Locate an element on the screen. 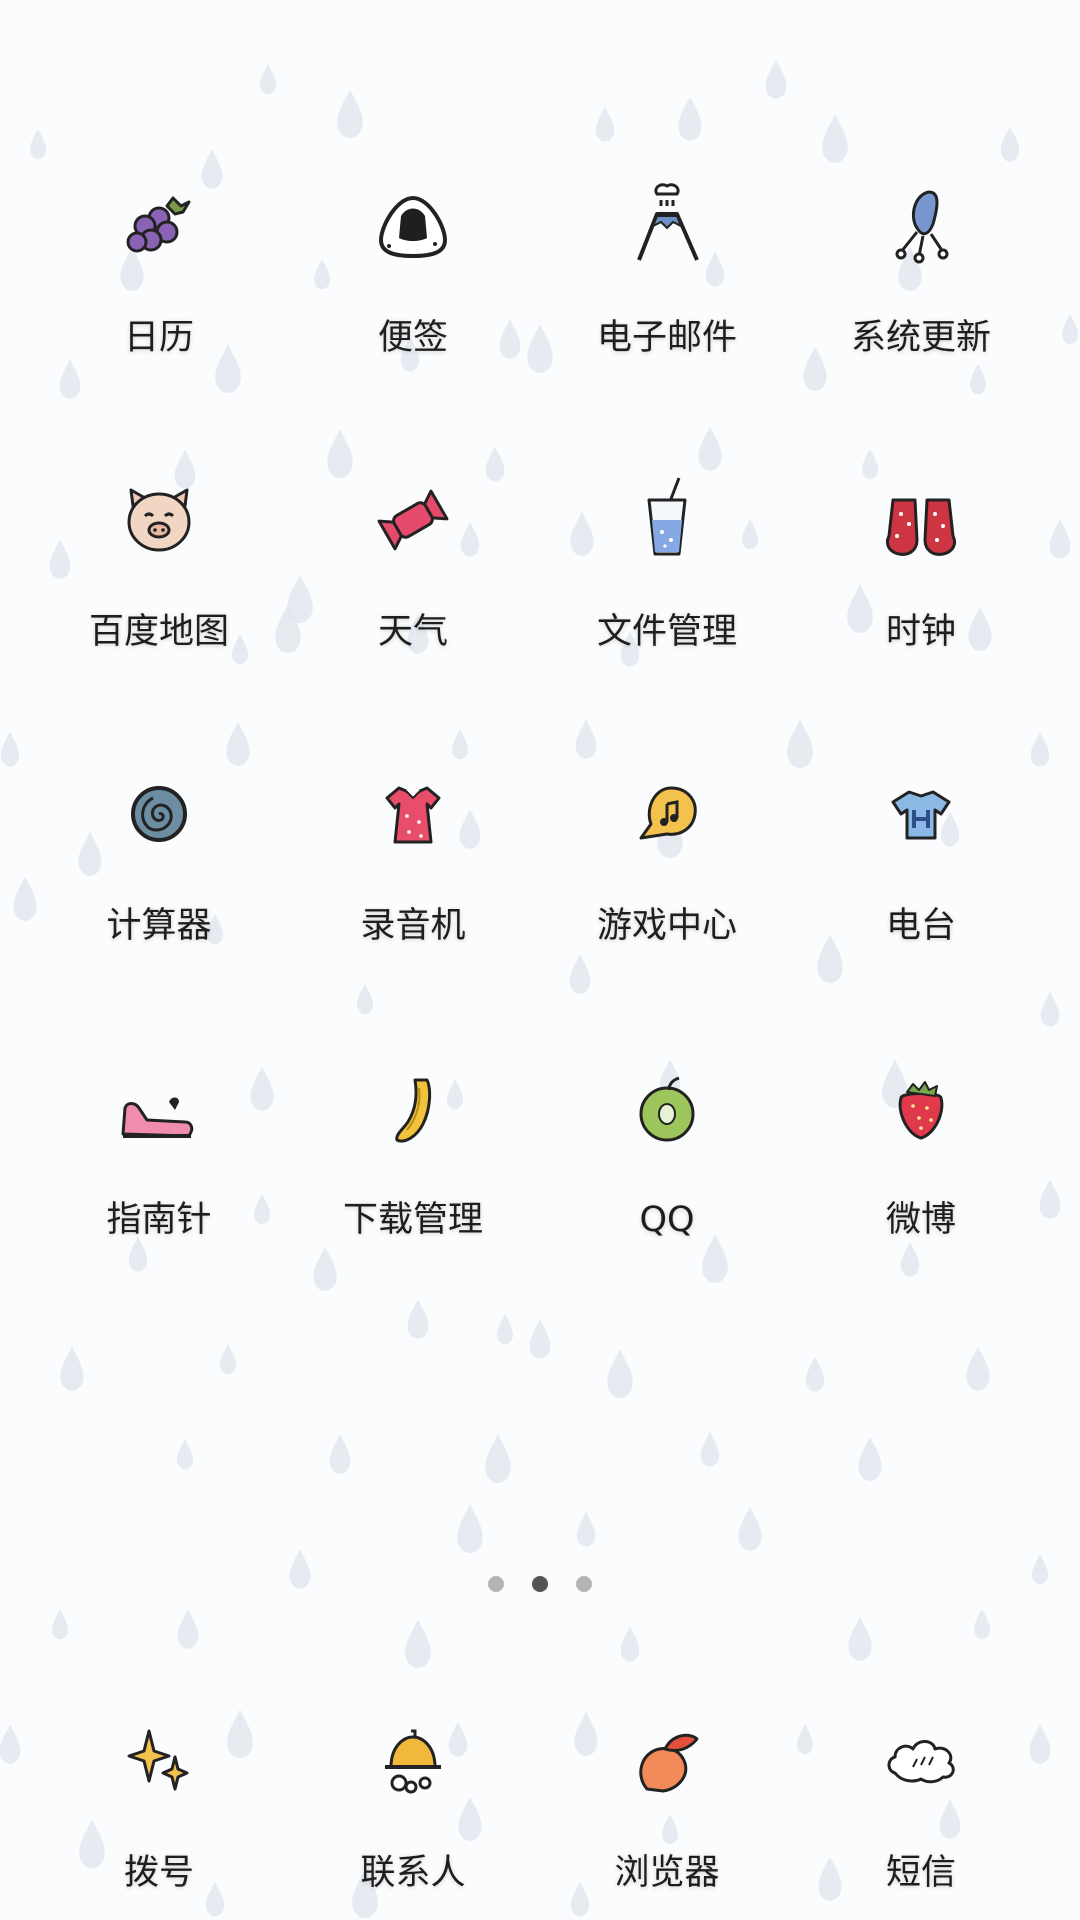  app-label: 电子邮件 is located at coordinates (666, 338).